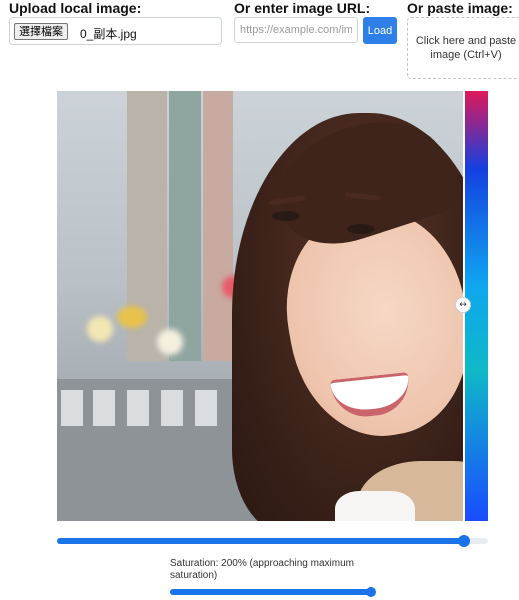 The width and height of the screenshot is (519, 600). What do you see at coordinates (261, 541) in the screenshot?
I see `comparison-slider-fill` at bounding box center [261, 541].